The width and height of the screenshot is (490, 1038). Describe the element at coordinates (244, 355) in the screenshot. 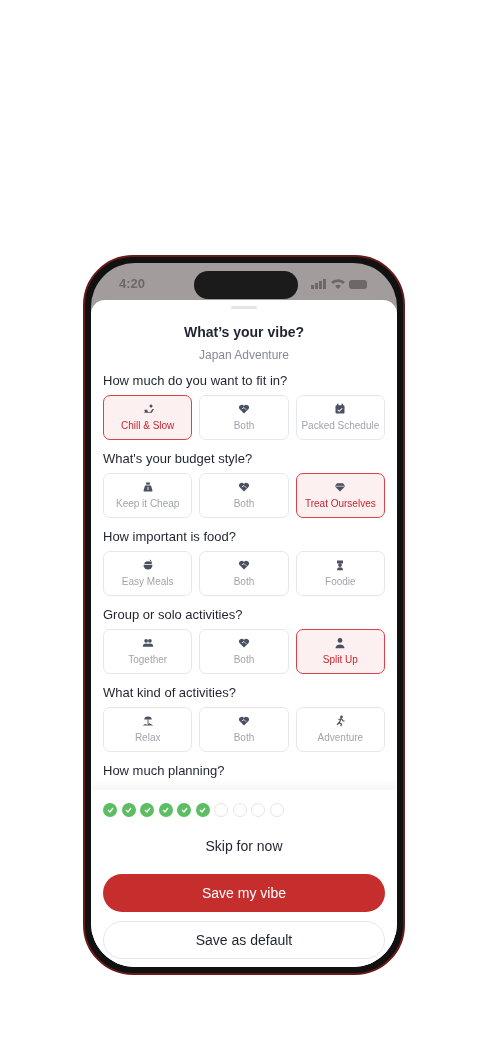

I see `sheet-subtitle: Japan Adventure` at that location.